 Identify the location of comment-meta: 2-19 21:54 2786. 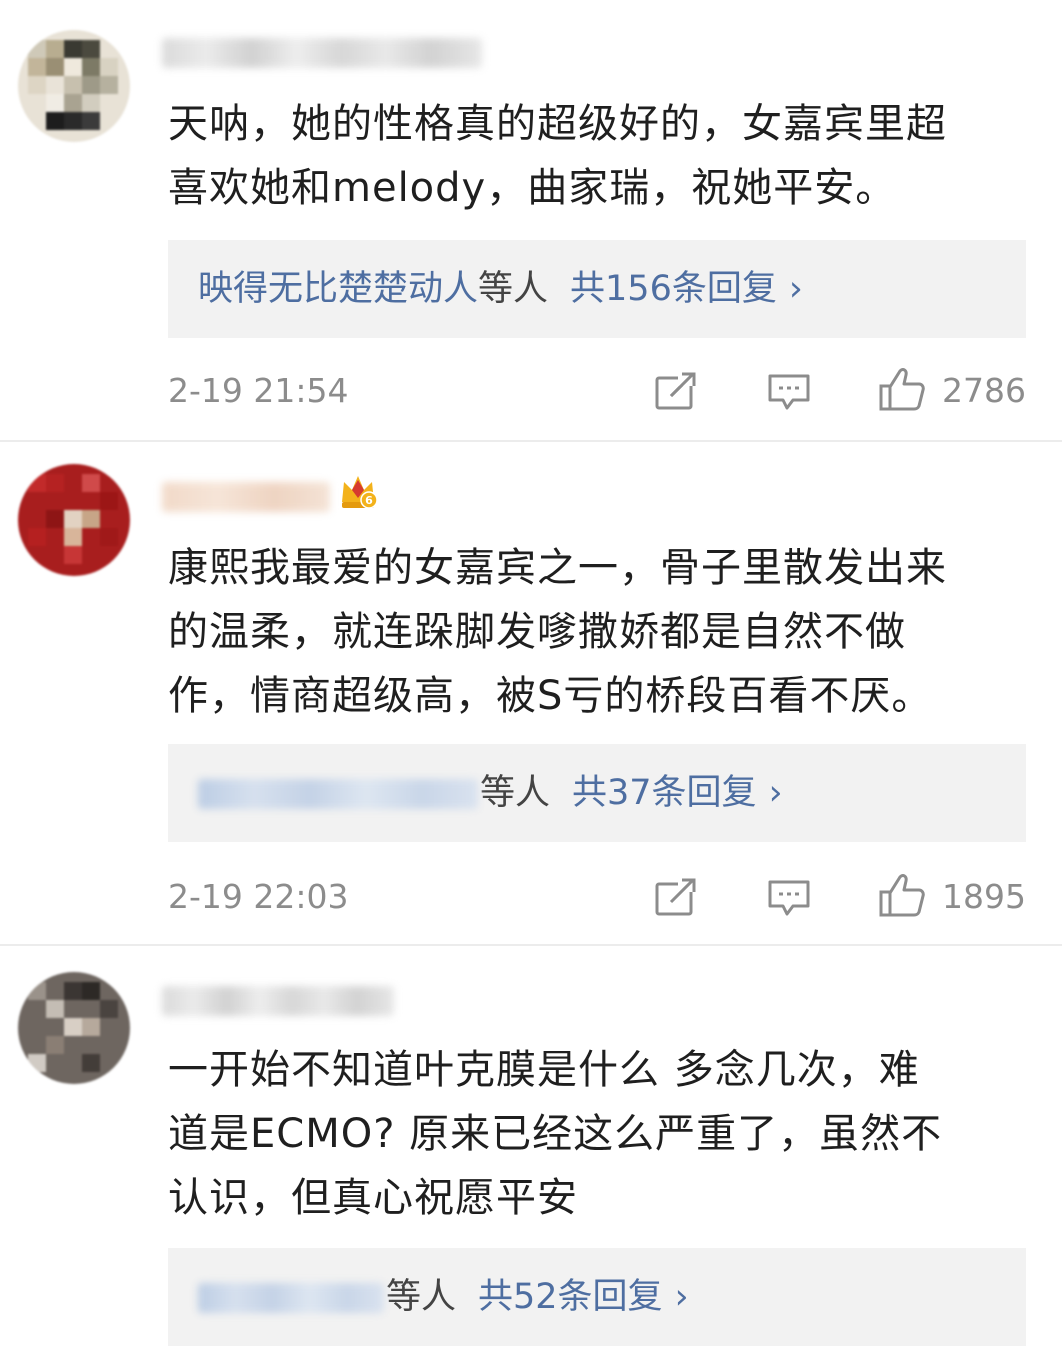
(597, 391).